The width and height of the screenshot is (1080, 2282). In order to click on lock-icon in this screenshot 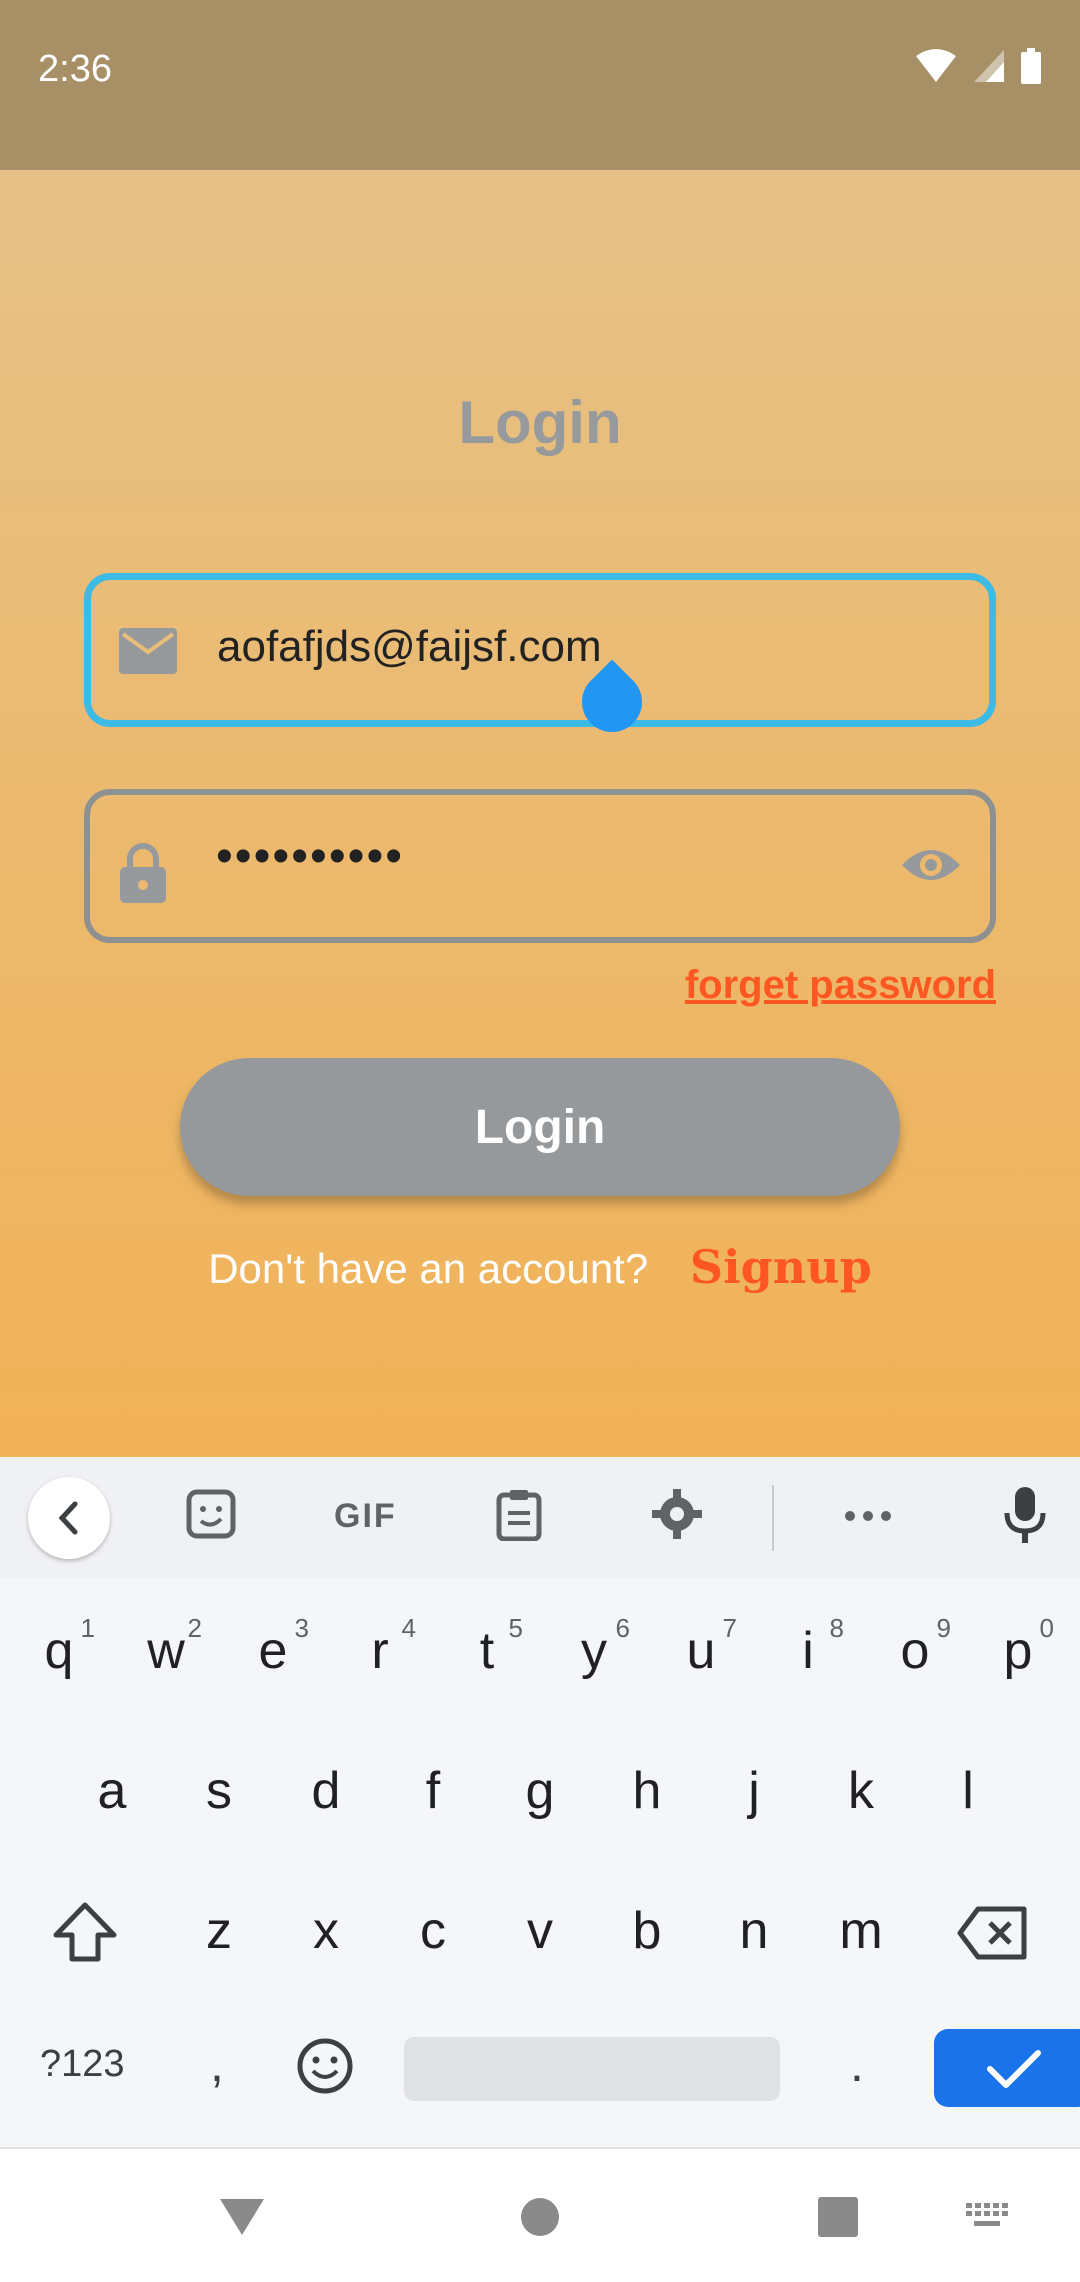, I will do `click(143, 875)`.